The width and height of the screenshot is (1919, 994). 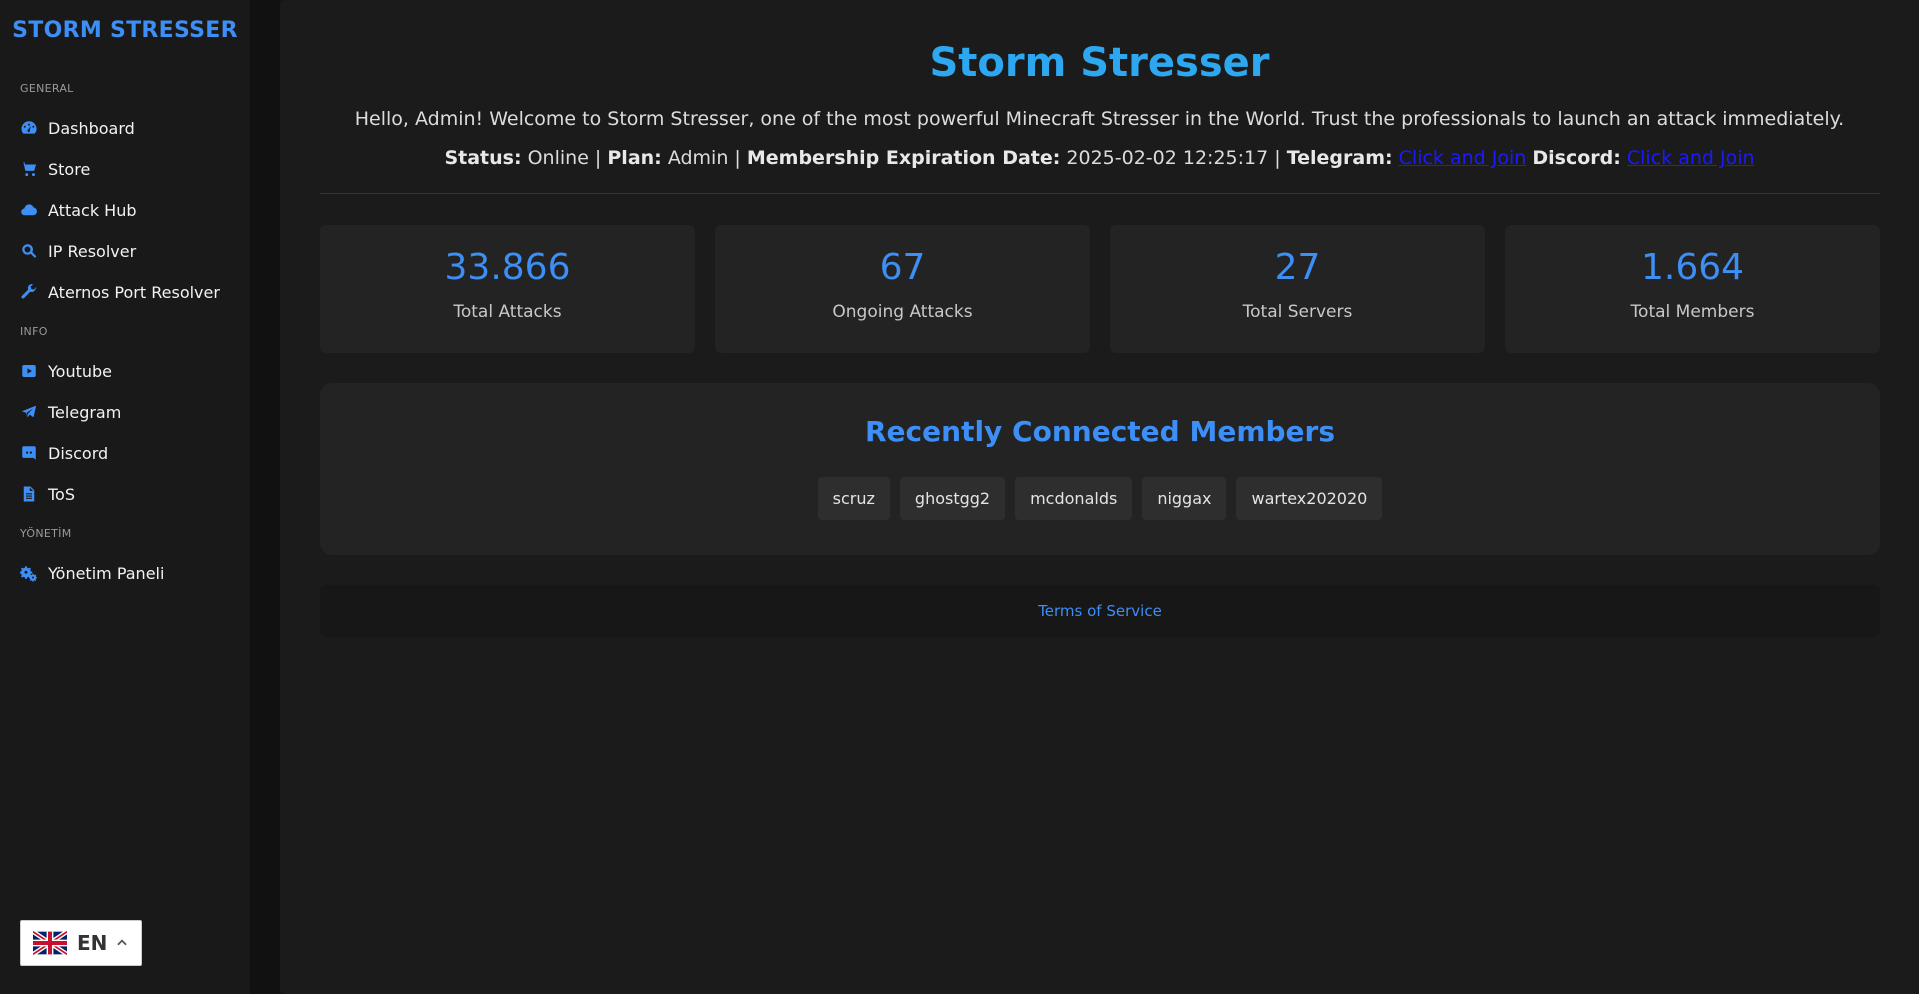 What do you see at coordinates (69, 169) in the screenshot?
I see `sidebar-item-label: Store` at bounding box center [69, 169].